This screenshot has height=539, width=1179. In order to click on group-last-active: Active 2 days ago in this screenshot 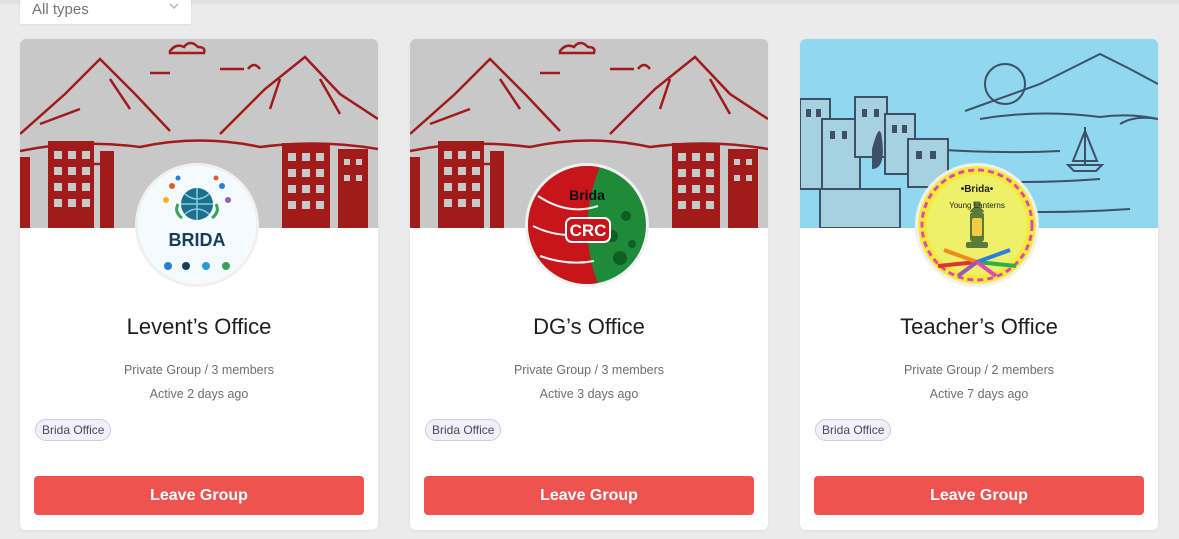, I will do `click(199, 394)`.